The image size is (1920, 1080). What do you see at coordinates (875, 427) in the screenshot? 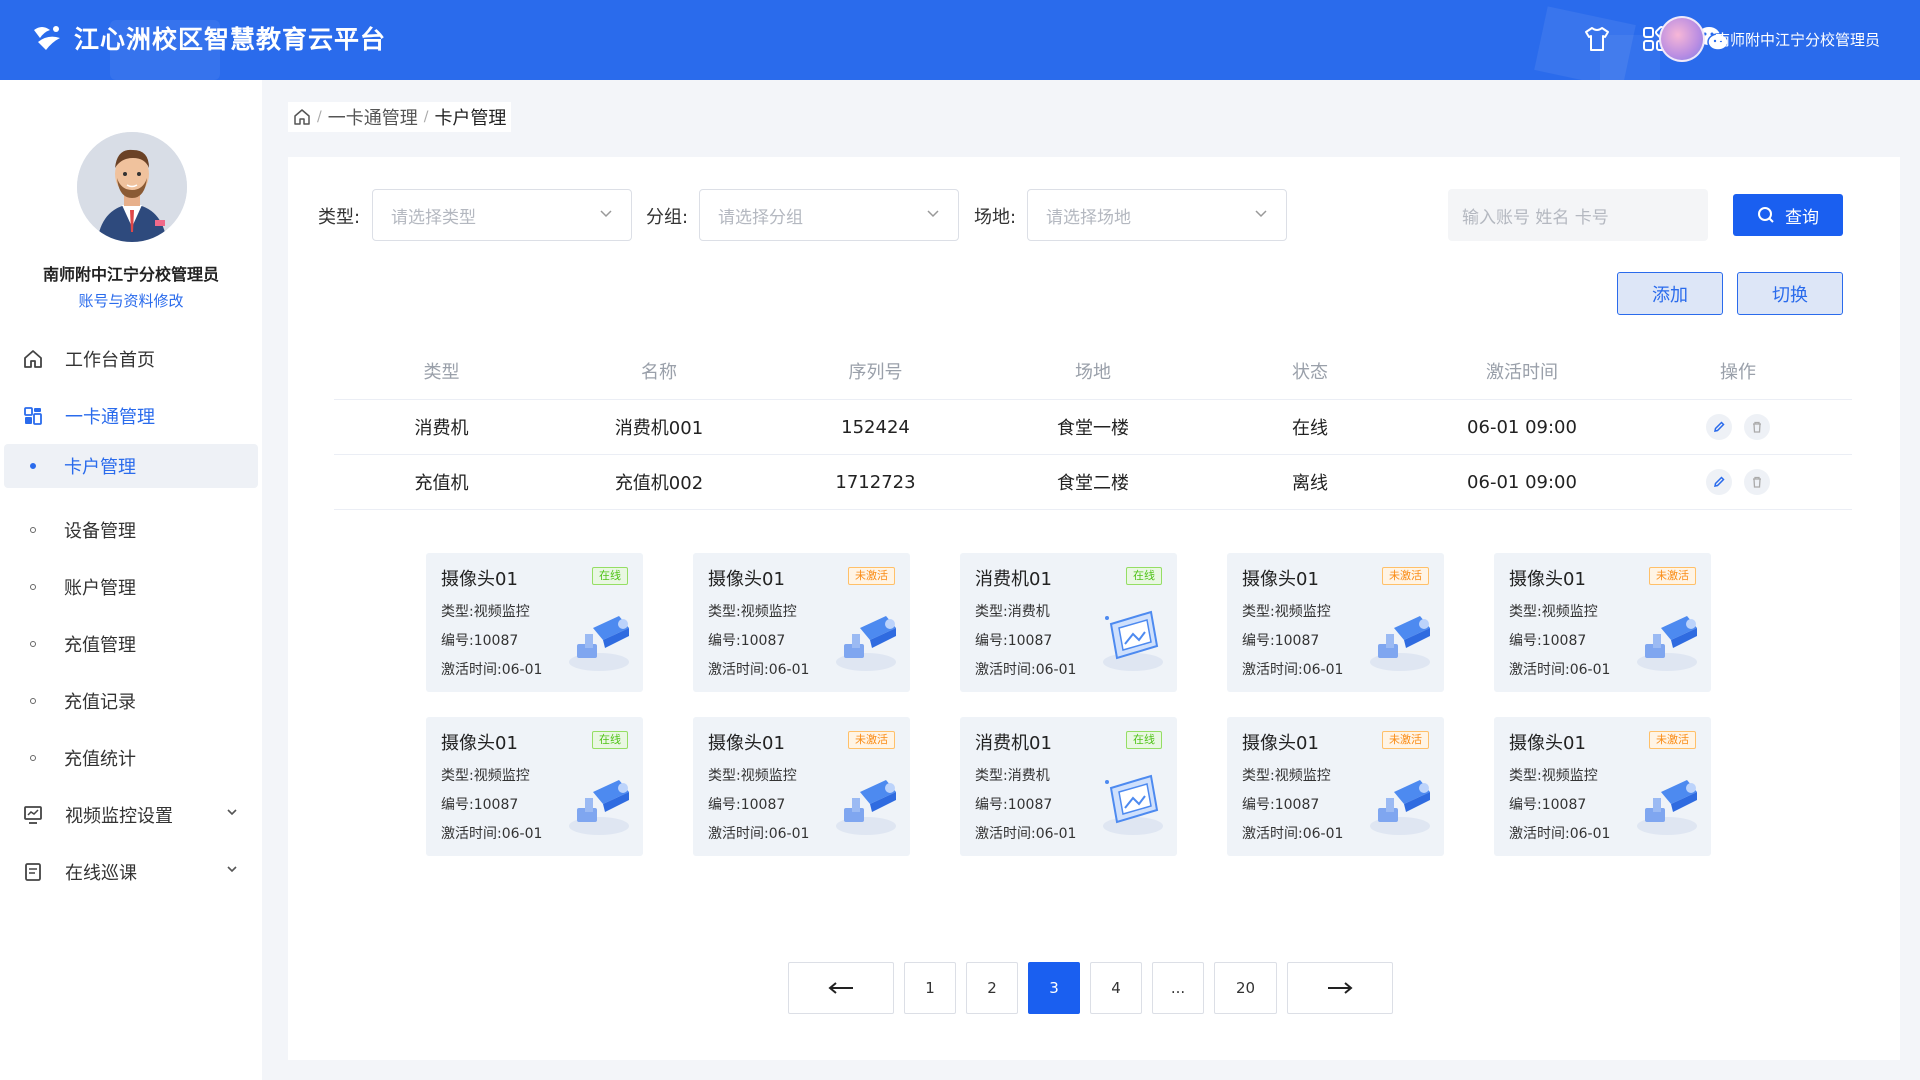
I see `cell-serial: 152424` at bounding box center [875, 427].